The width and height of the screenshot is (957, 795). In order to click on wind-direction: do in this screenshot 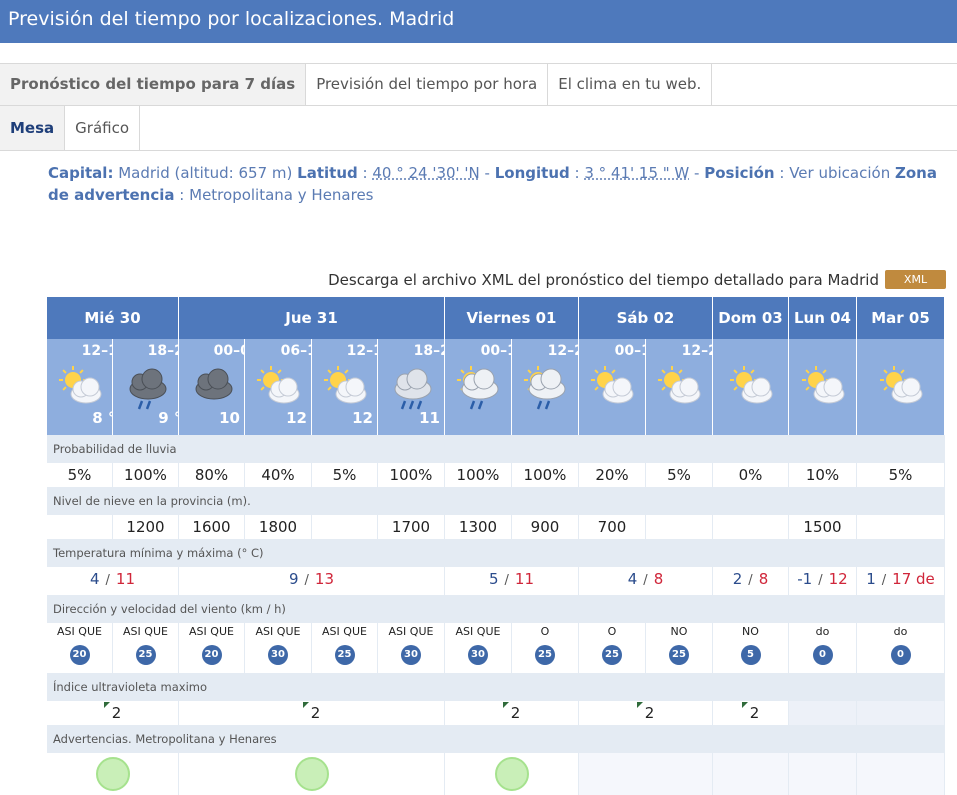, I will do `click(822, 631)`.